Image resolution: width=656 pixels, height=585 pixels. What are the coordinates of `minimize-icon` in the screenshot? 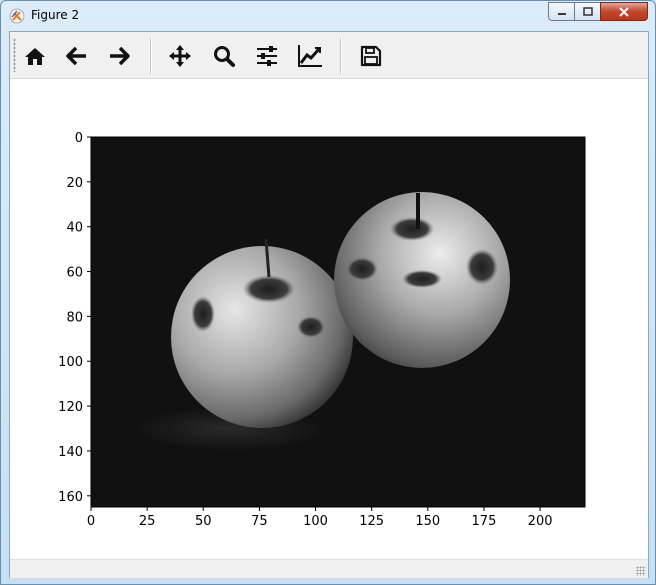 It's located at (561, 13).